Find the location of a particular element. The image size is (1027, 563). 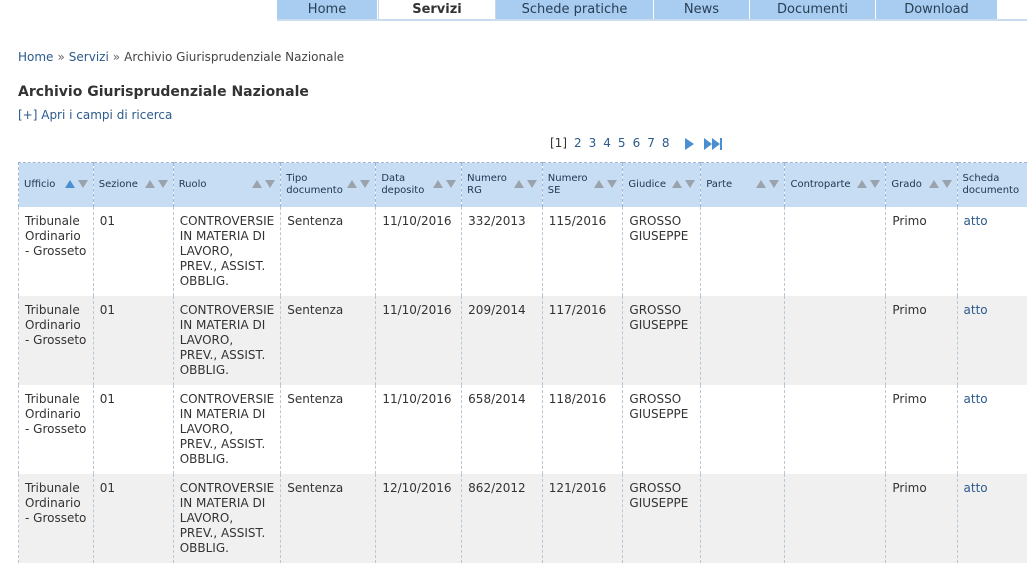

col-label: Numero is located at coordinates (487, 178).